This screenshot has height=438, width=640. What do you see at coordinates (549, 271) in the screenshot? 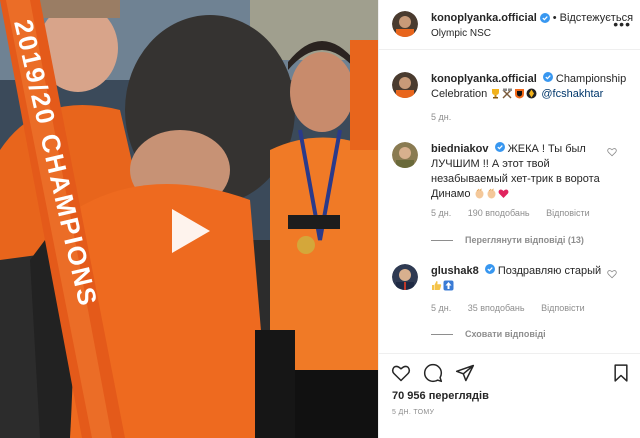
I see `comment-body: Поздравляю старый` at bounding box center [549, 271].